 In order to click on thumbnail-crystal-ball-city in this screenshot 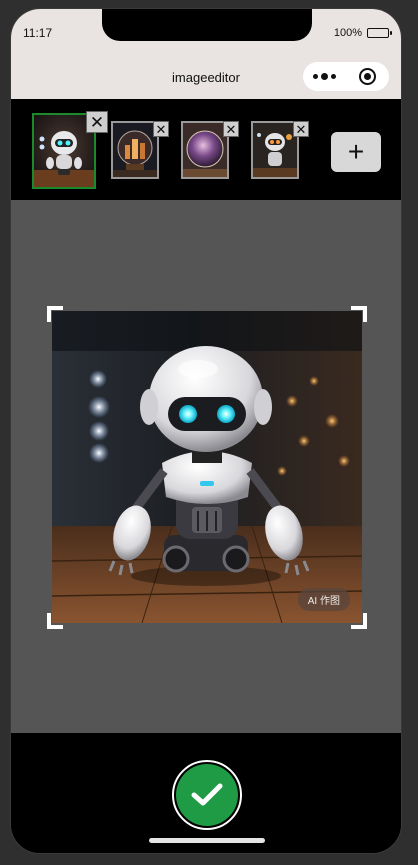, I will do `click(135, 150)`.